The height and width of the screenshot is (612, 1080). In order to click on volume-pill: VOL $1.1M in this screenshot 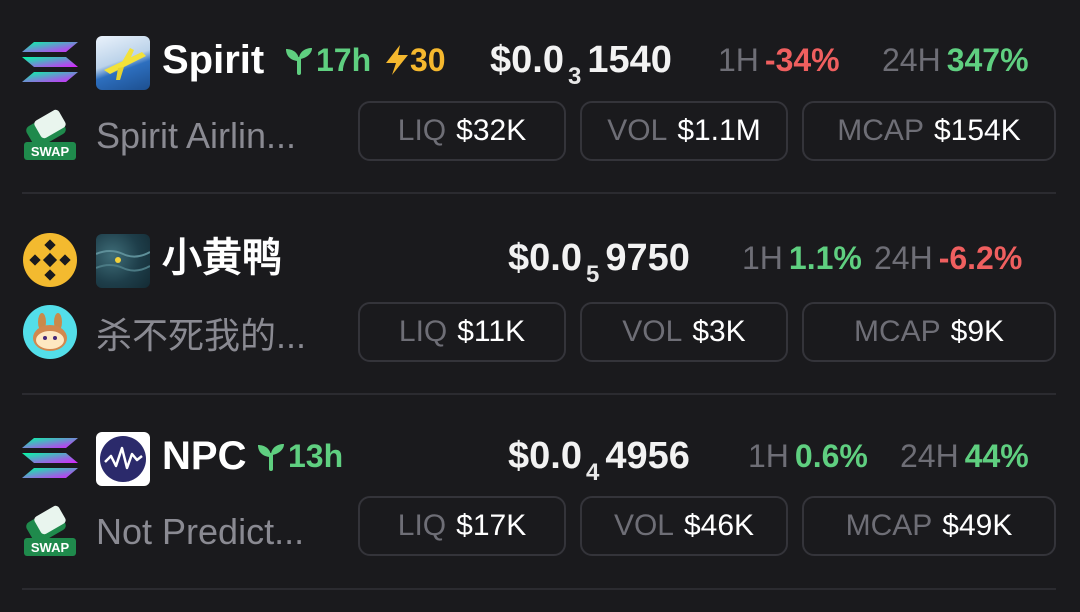, I will do `click(684, 131)`.